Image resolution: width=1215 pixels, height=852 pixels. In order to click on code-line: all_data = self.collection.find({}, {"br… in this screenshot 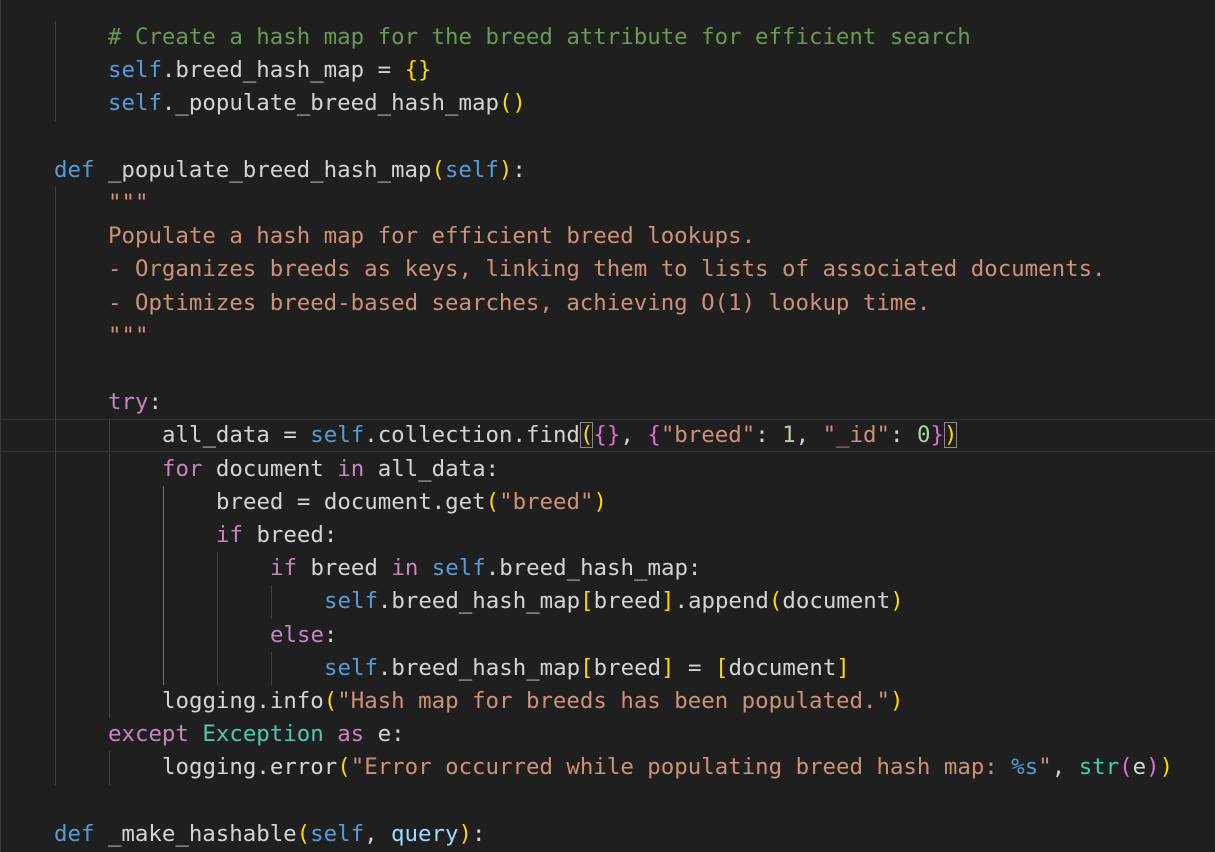, I will do `click(607, 436)`.